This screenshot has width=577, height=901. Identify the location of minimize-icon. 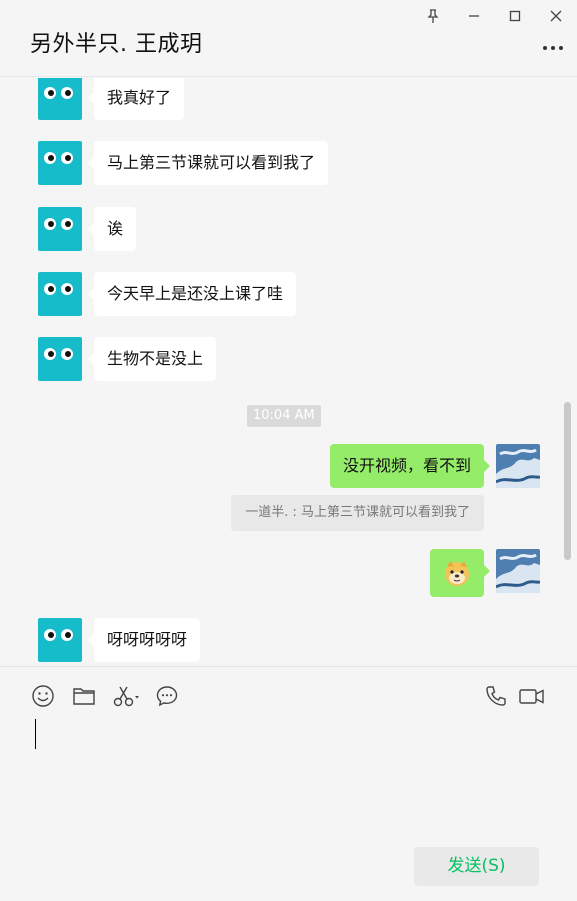
(474, 16).